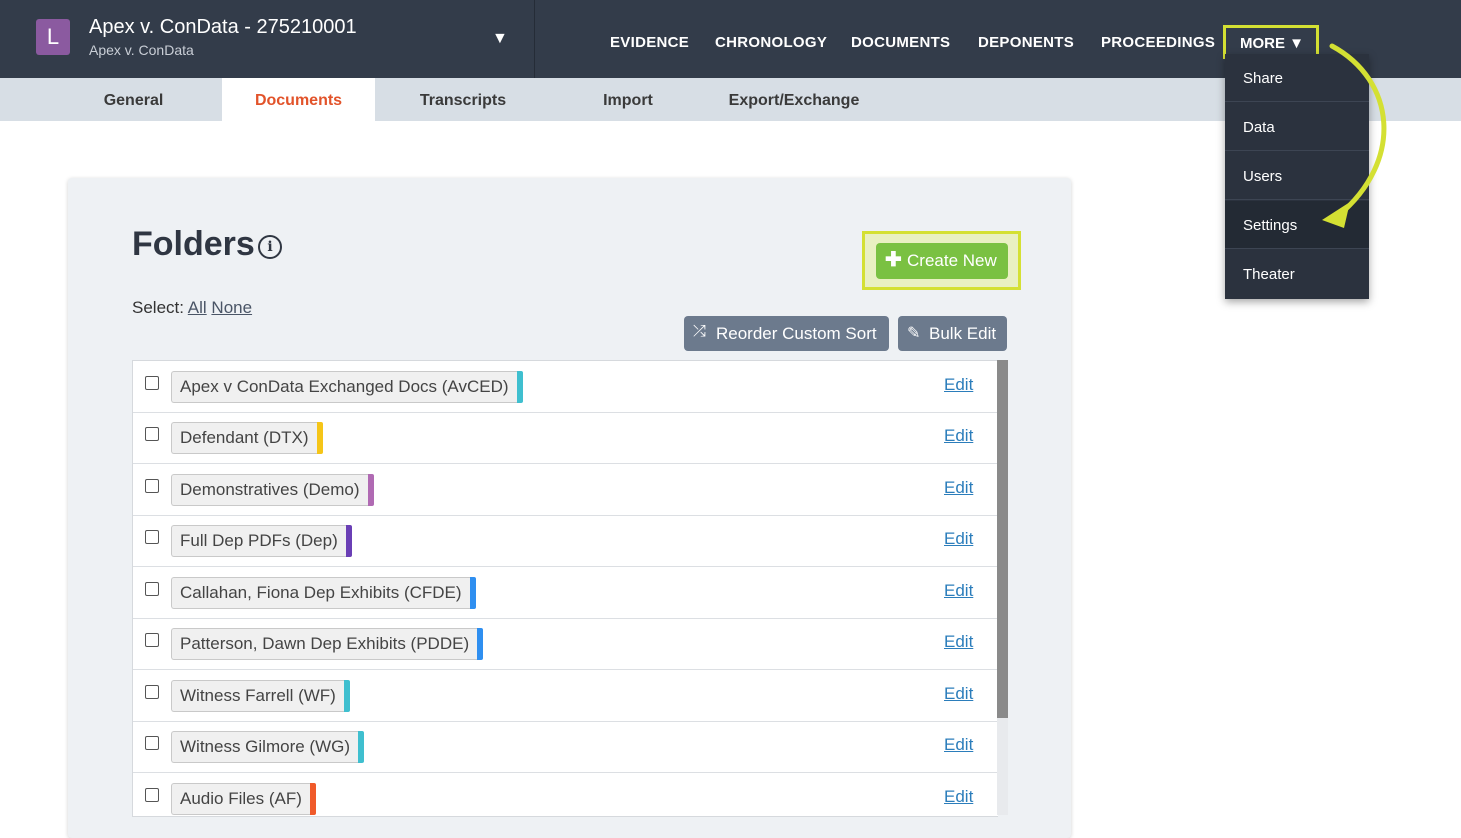  I want to click on bulk-edit-button: ✎ Bulk Edit, so click(952, 333).